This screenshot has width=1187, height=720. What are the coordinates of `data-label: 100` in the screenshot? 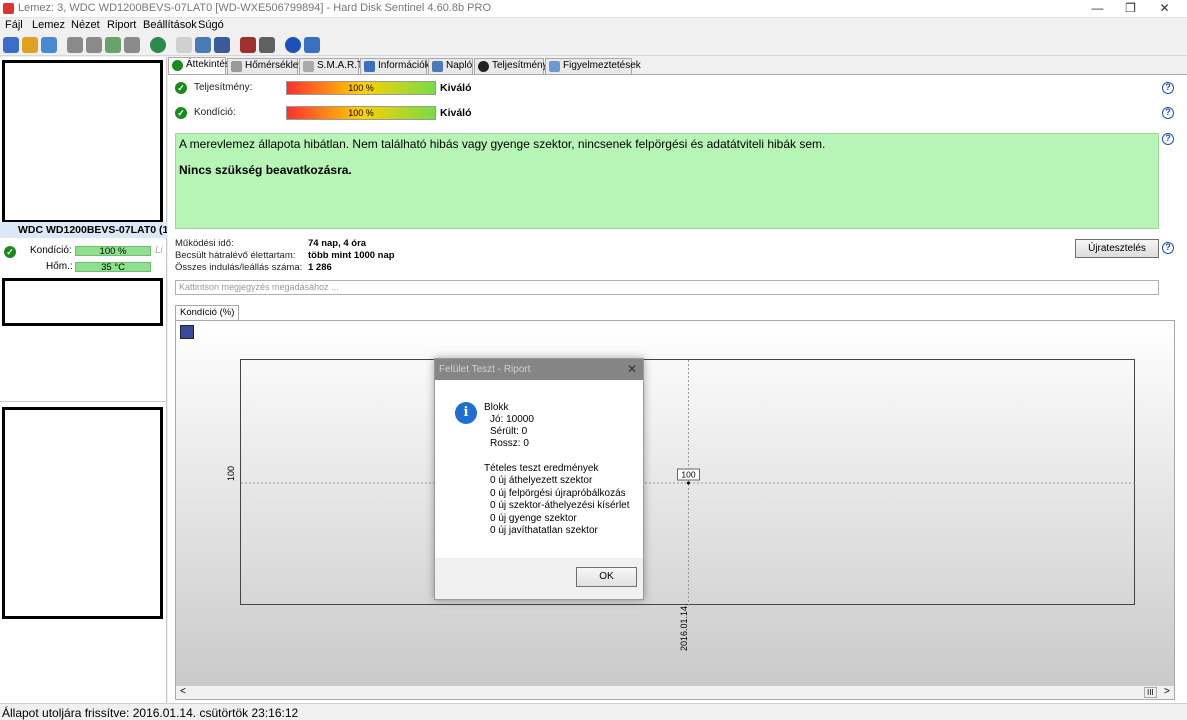 It's located at (688, 474).